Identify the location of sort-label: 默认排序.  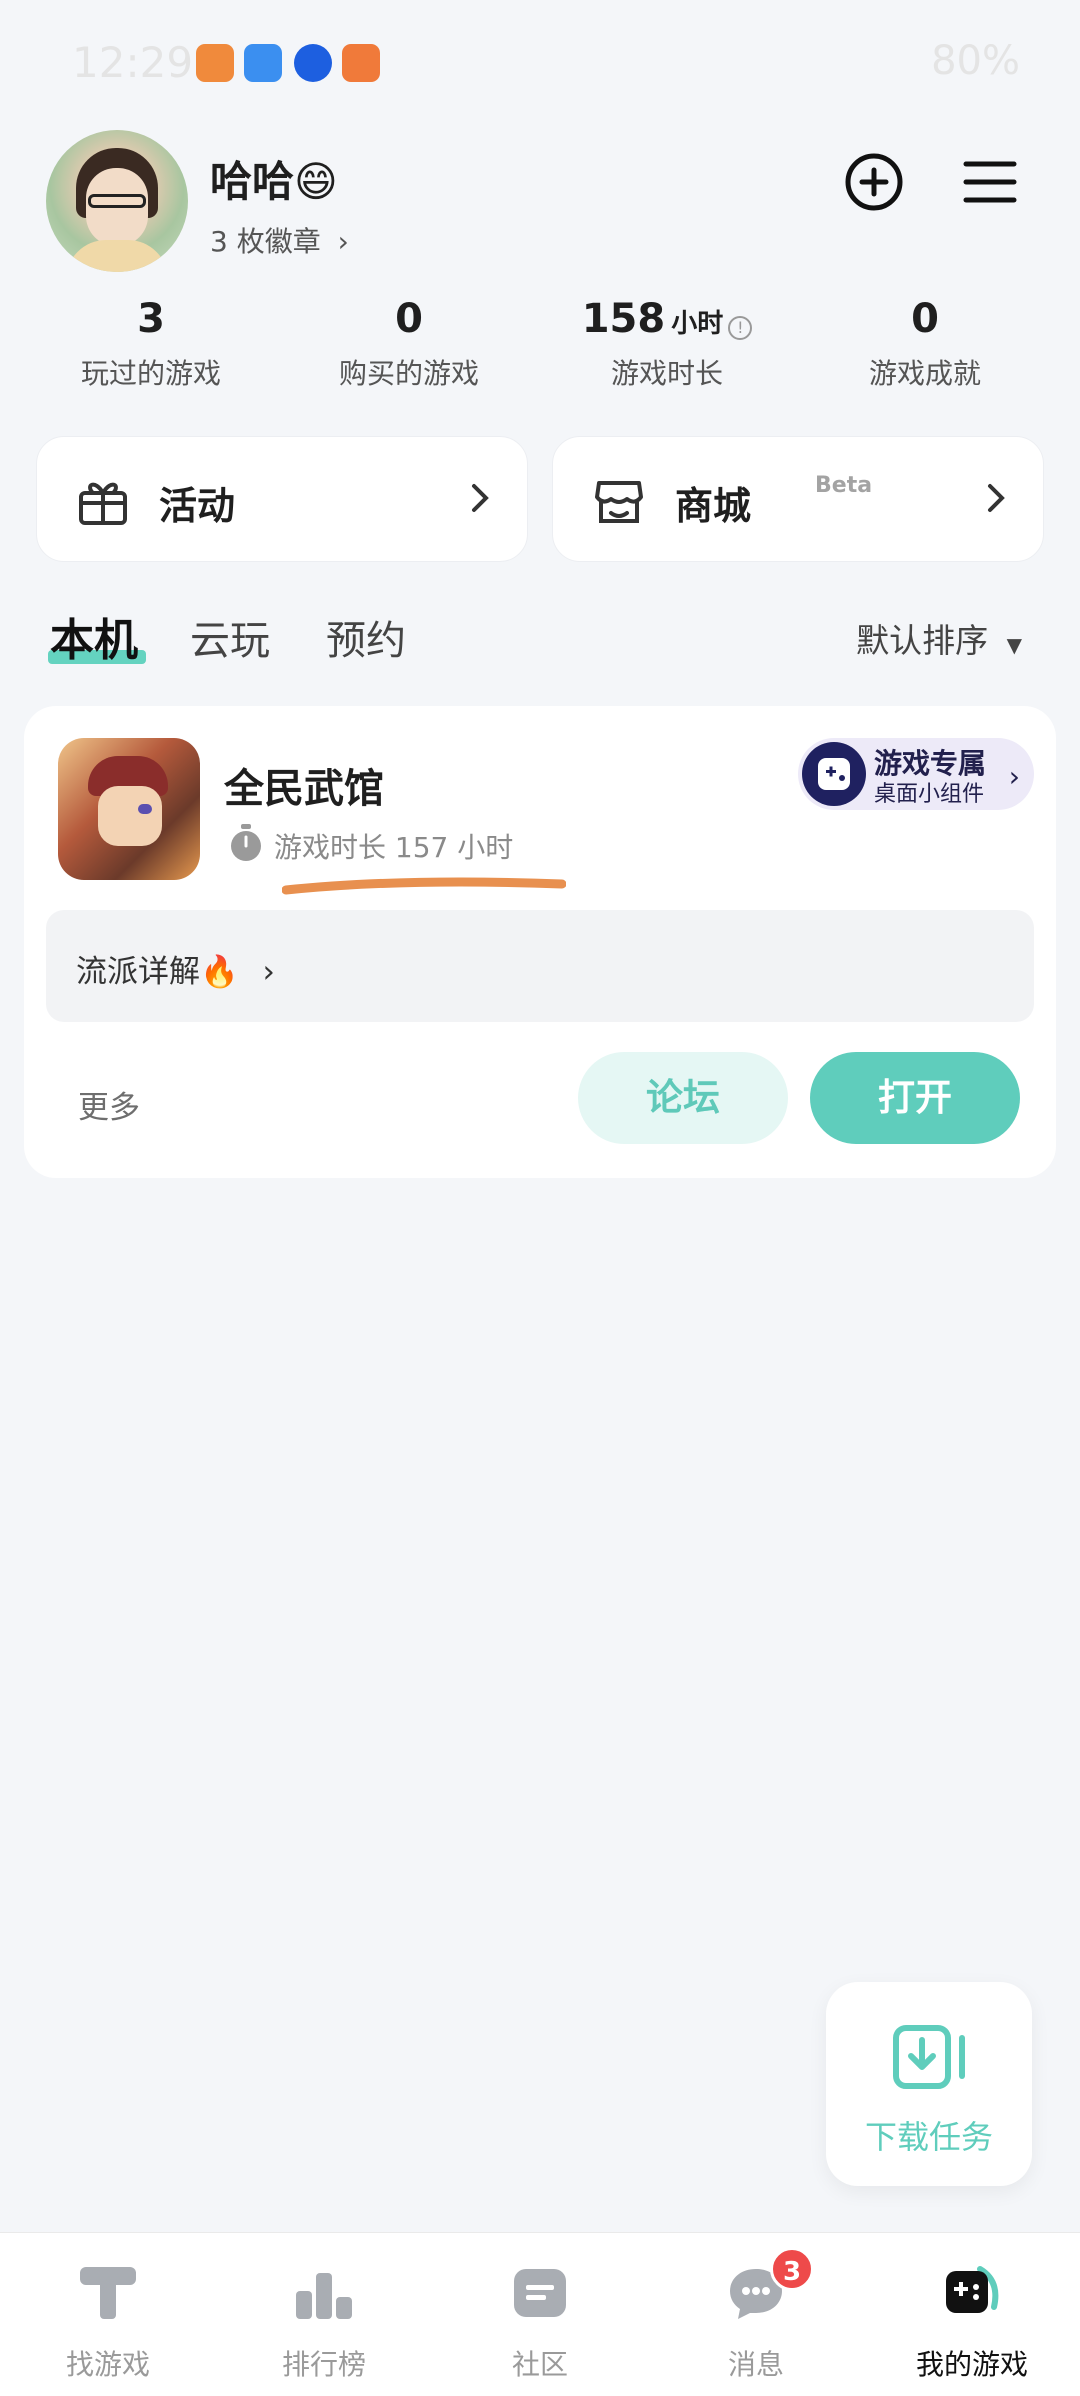
(922, 640).